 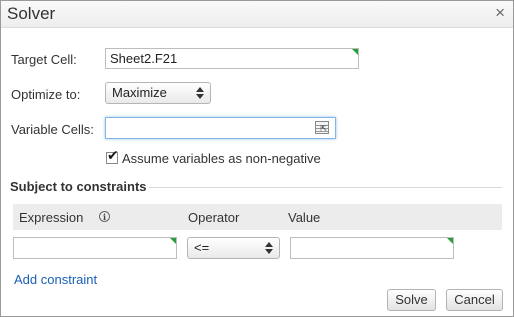 What do you see at coordinates (52, 129) in the screenshot?
I see `variable-cells-label: Variable Cells:` at bounding box center [52, 129].